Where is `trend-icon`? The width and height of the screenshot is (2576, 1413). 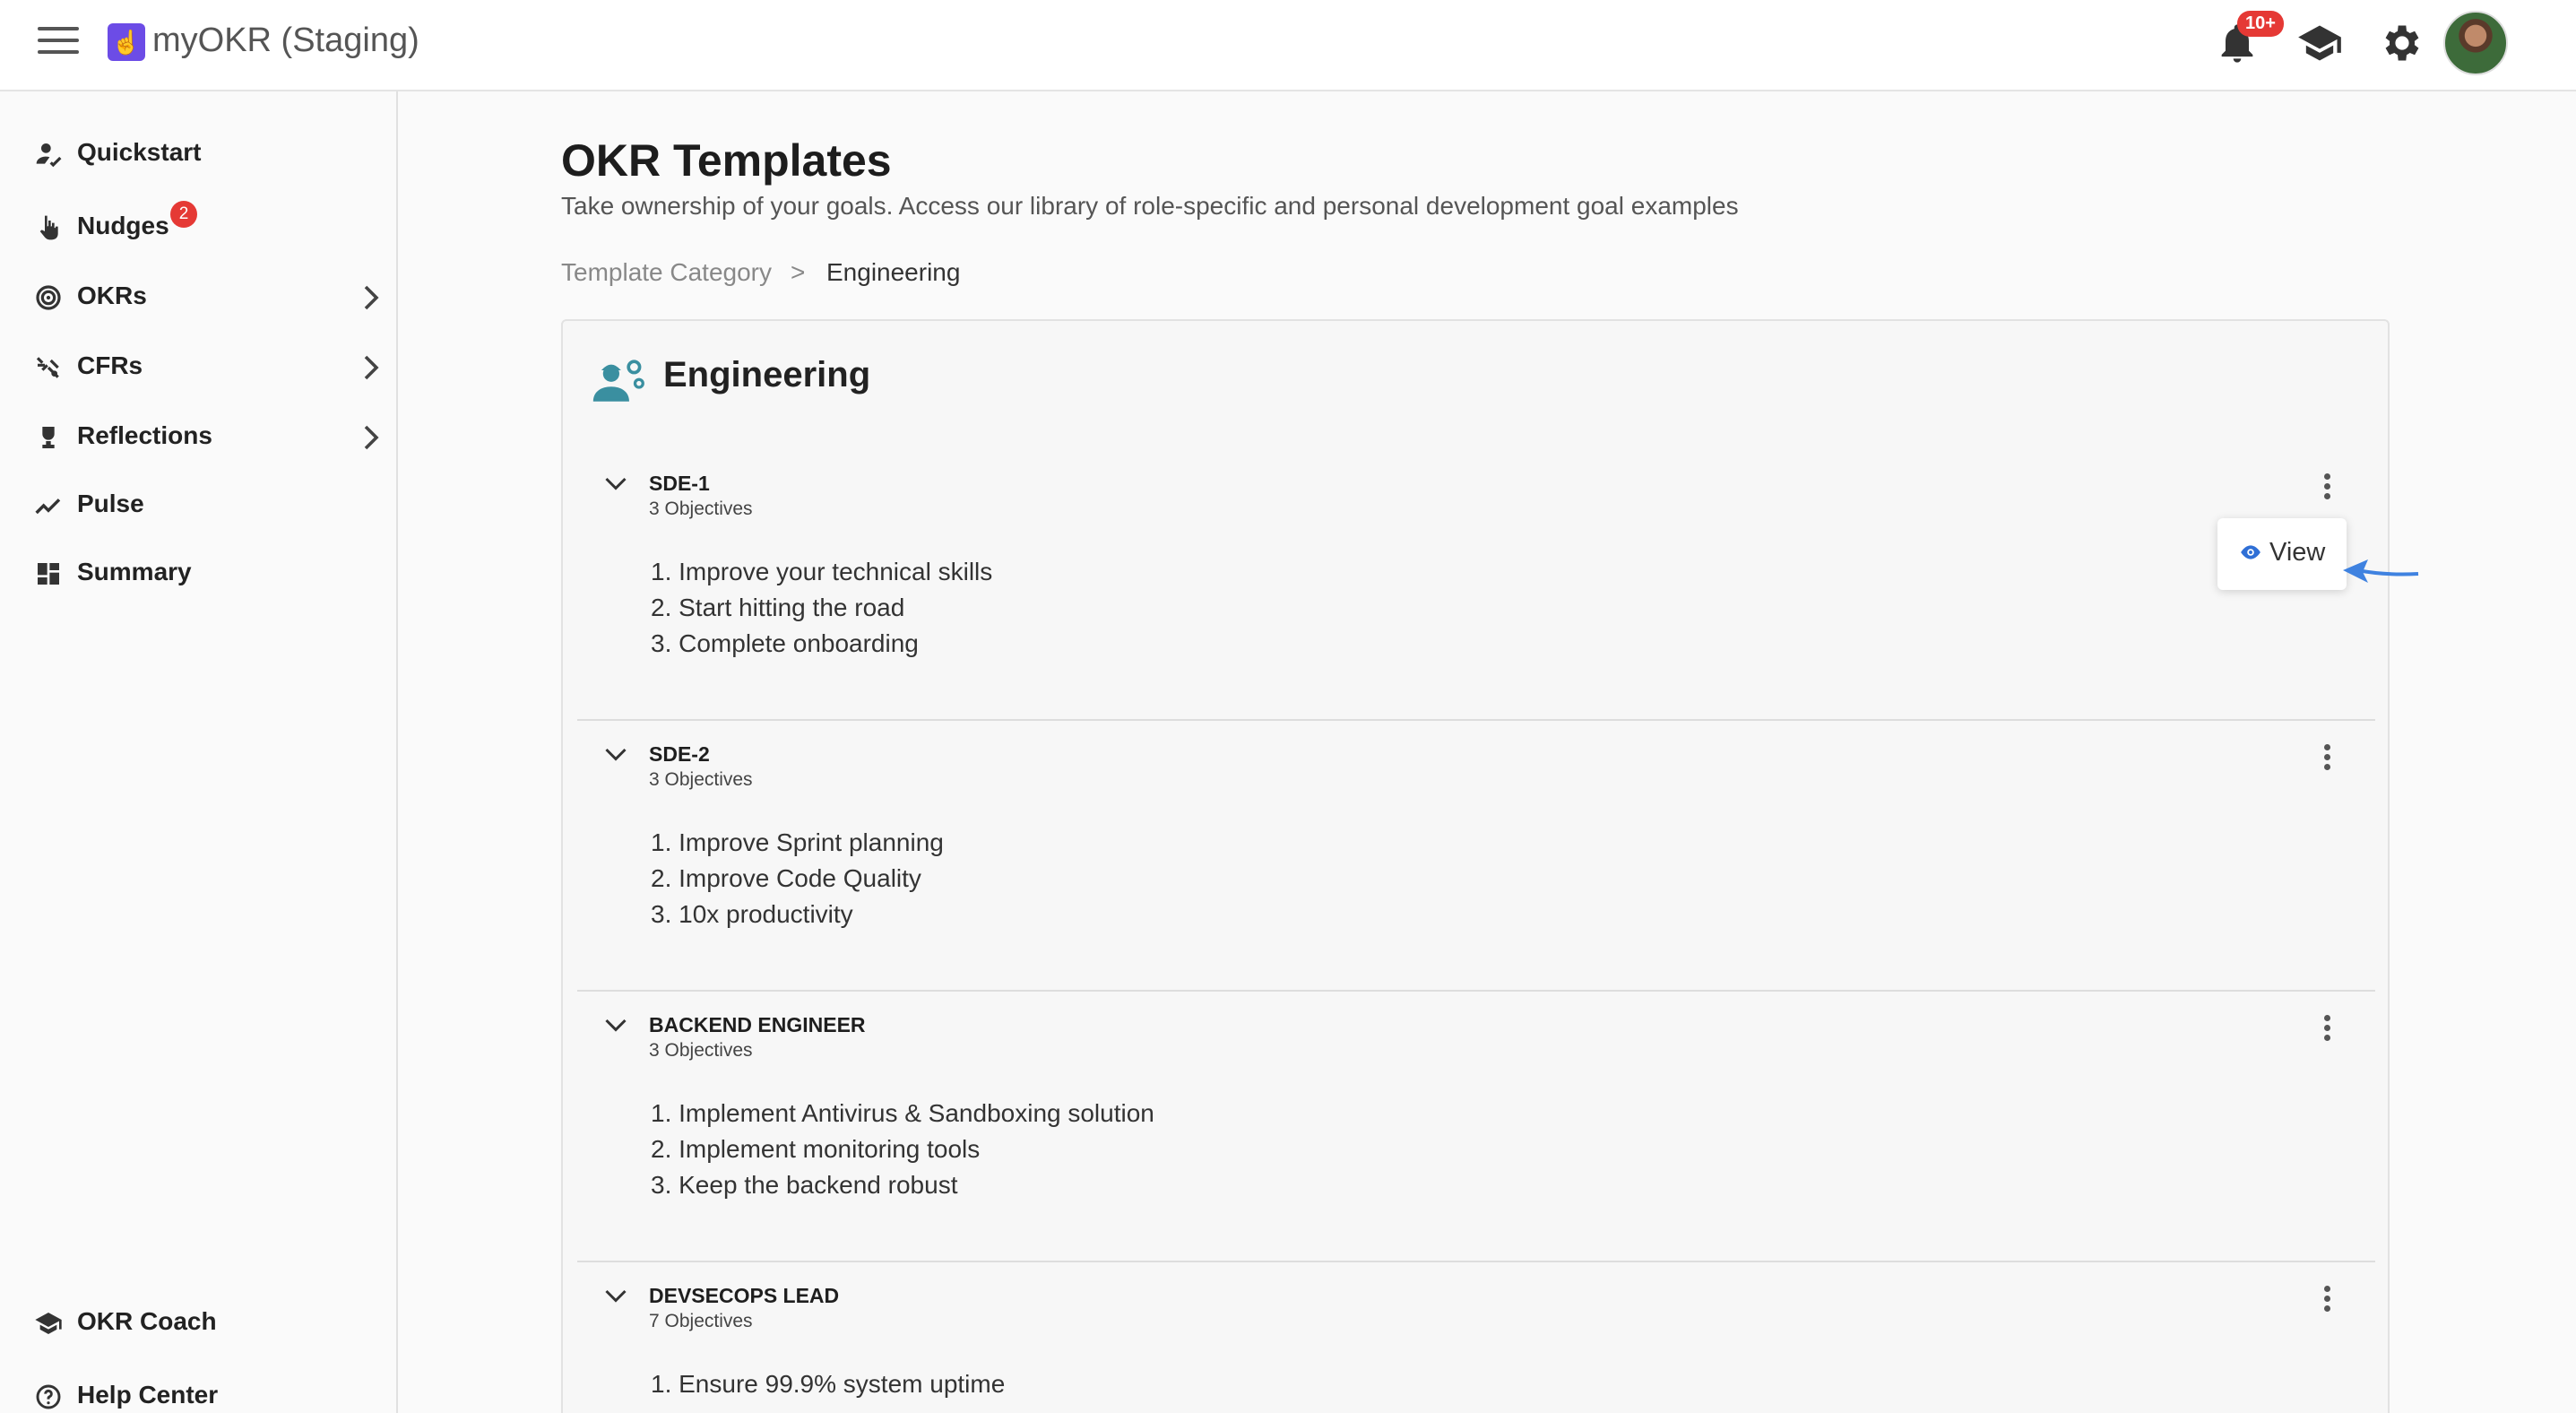
trend-icon is located at coordinates (48, 506).